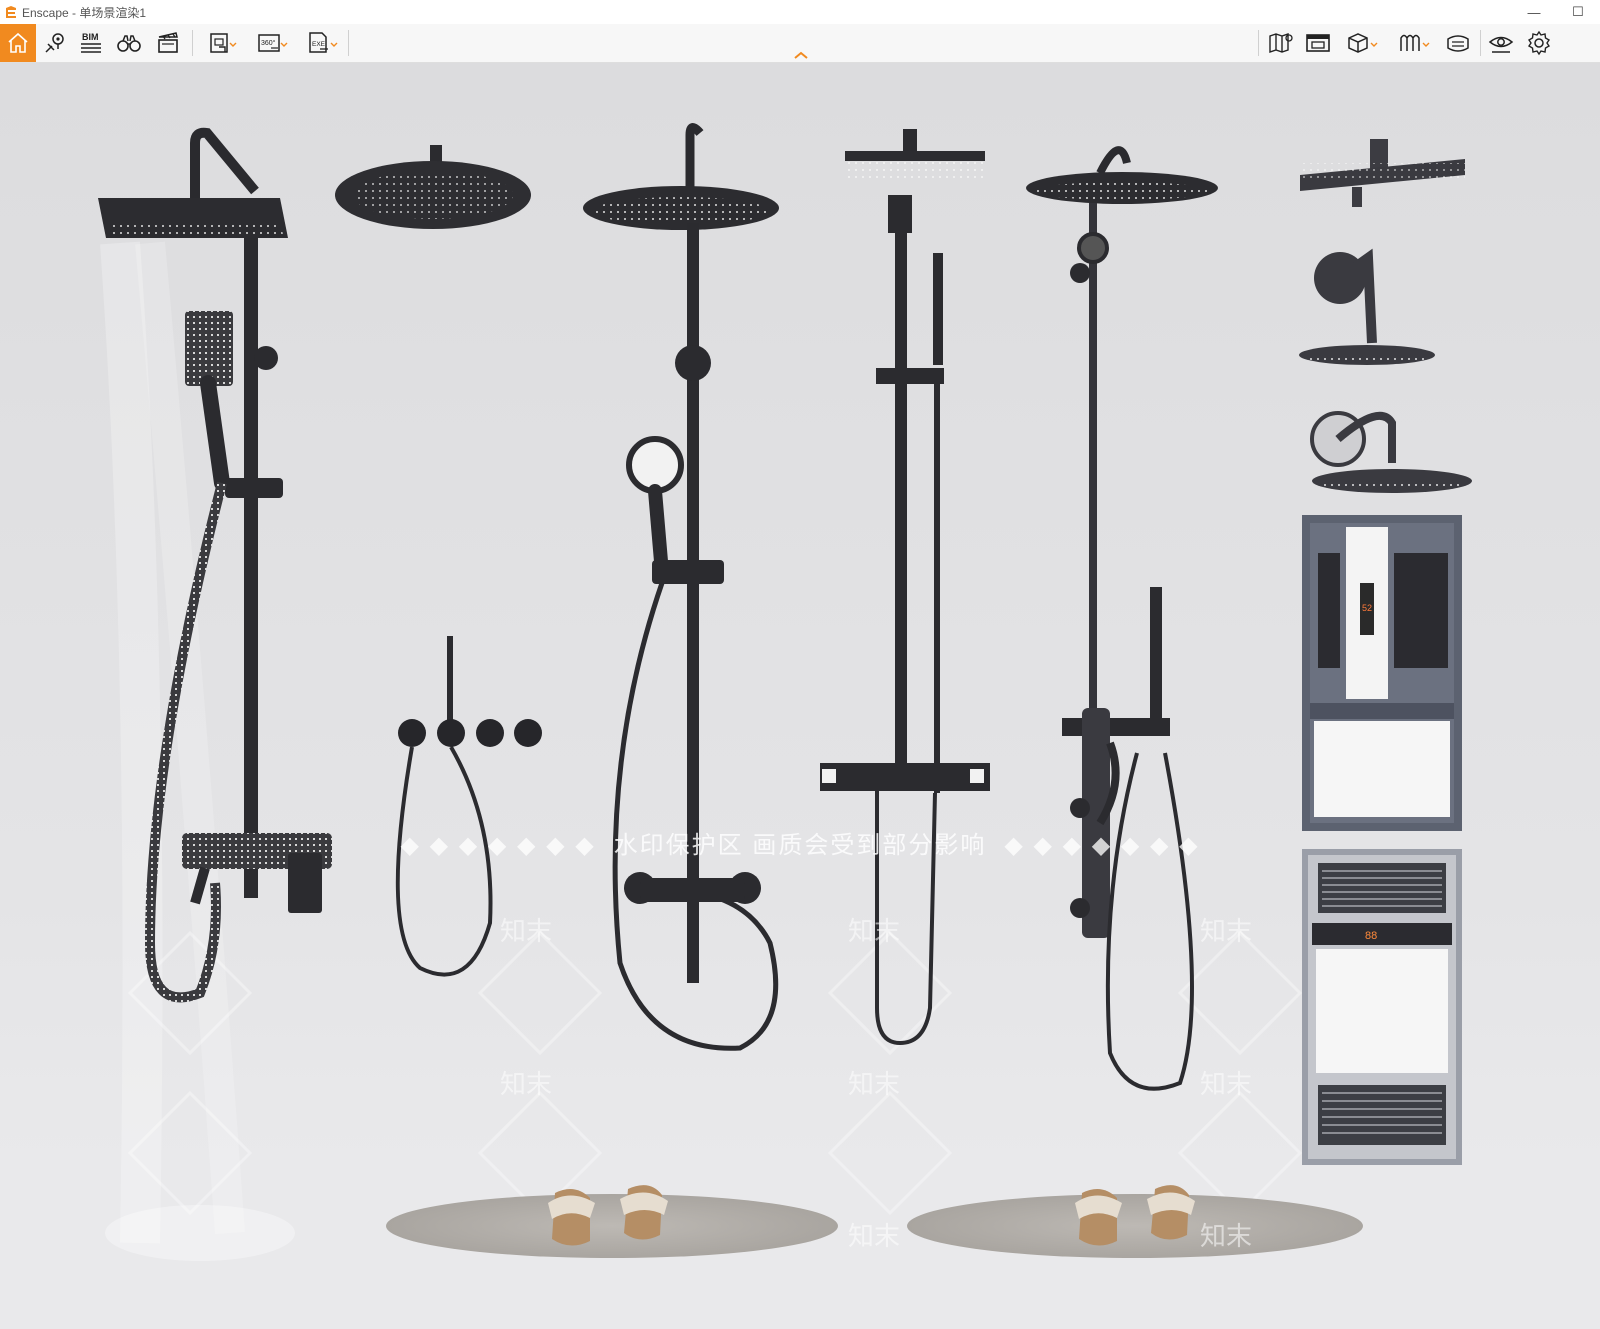  I want to click on screenshot-button, so click(222, 43).